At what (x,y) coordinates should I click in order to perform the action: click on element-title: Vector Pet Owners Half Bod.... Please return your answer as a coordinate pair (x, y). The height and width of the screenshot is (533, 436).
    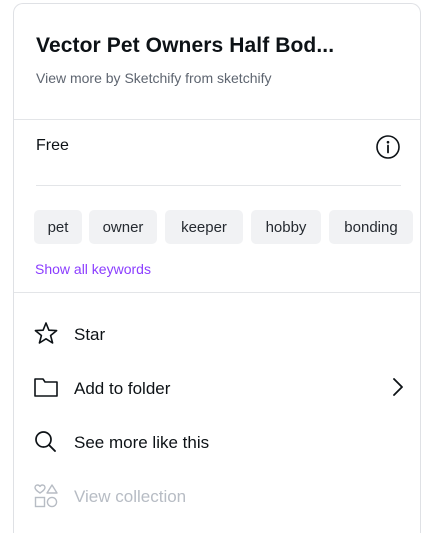
    Looking at the image, I should click on (185, 45).